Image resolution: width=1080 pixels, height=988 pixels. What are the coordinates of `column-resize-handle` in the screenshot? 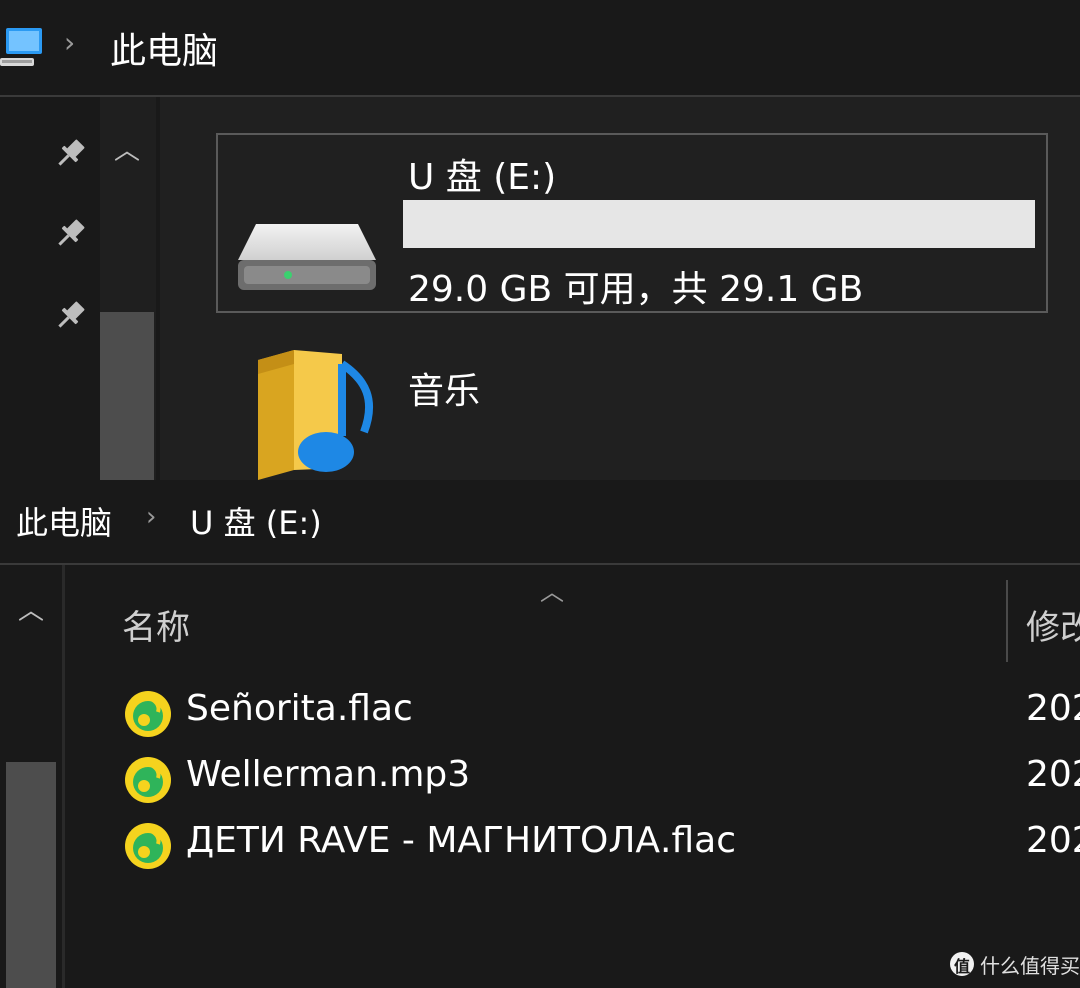 It's located at (1007, 621).